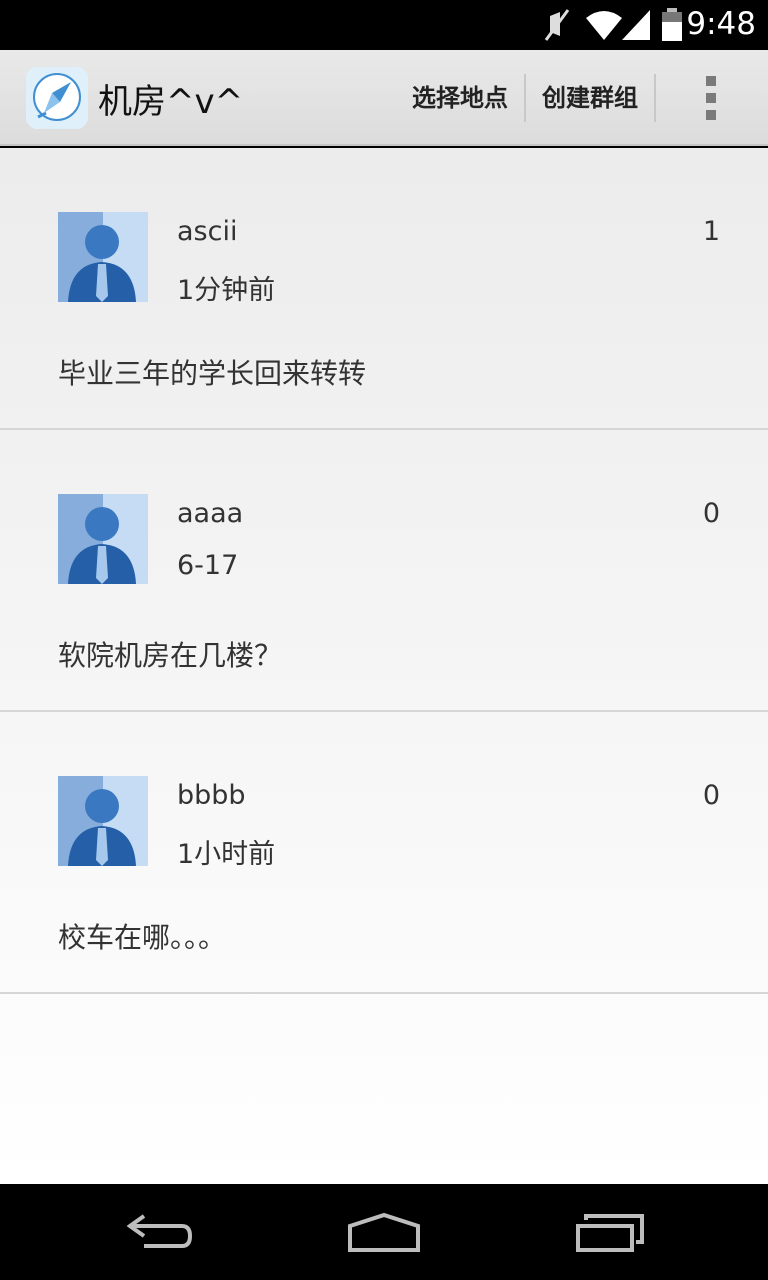  Describe the element at coordinates (171, 102) in the screenshot. I see `app-title: 机房^v^` at that location.